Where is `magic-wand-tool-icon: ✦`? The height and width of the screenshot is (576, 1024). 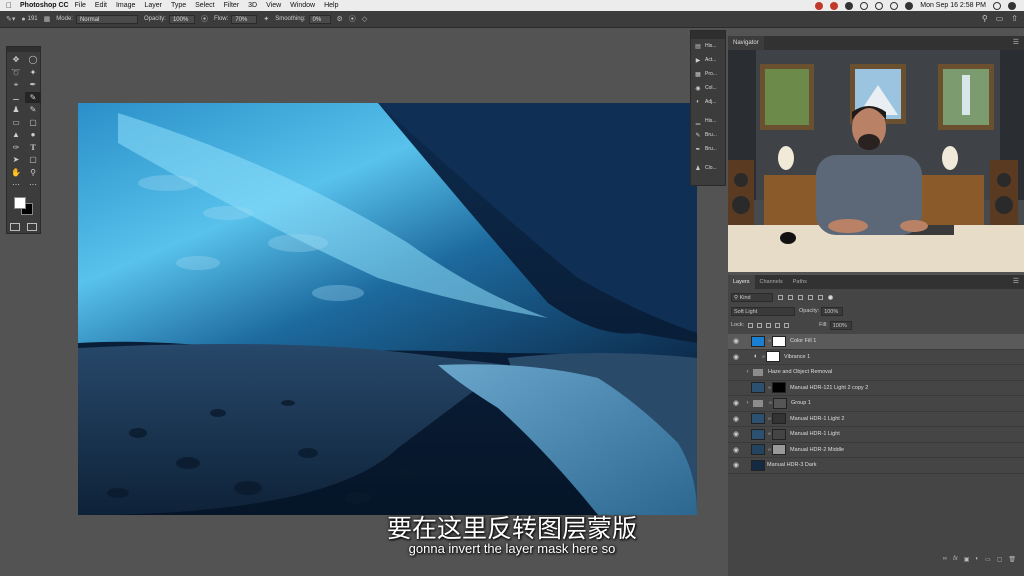 magic-wand-tool-icon: ✦ is located at coordinates (33, 73).